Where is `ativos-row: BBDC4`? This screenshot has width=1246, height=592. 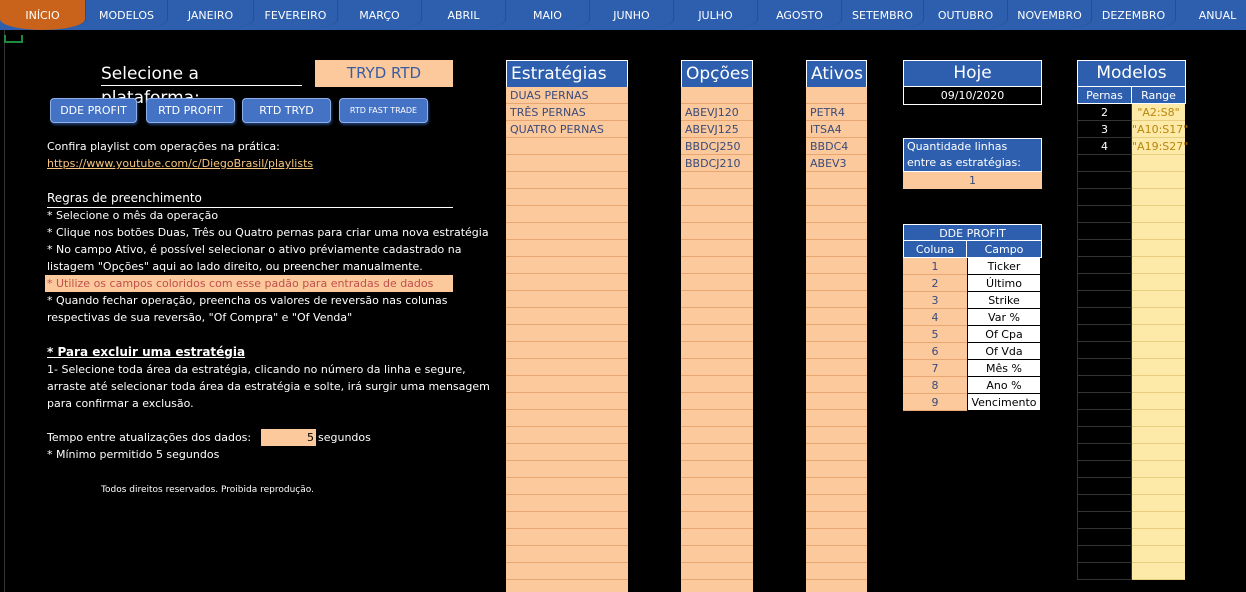
ativos-row: BBDC4 is located at coordinates (836, 146).